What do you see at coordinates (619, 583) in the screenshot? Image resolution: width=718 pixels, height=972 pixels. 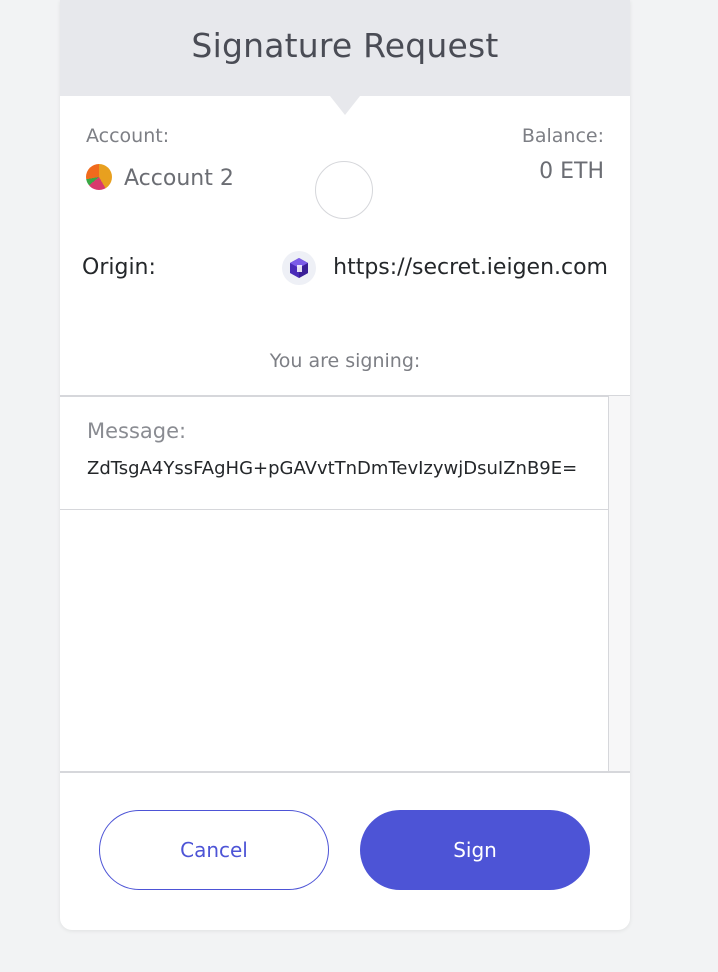 I see `scrollbar` at bounding box center [619, 583].